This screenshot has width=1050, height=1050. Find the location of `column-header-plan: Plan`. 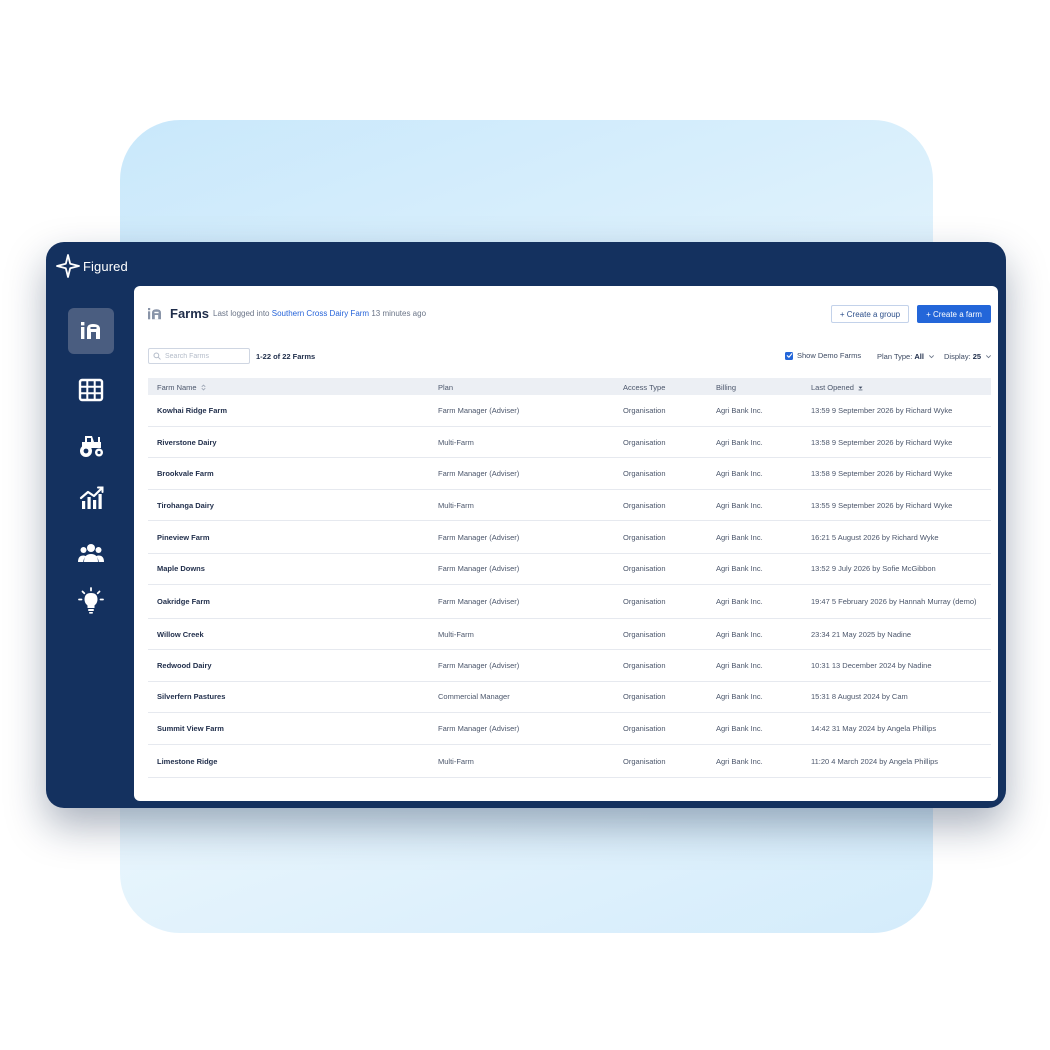

column-header-plan: Plan is located at coordinates (445, 387).